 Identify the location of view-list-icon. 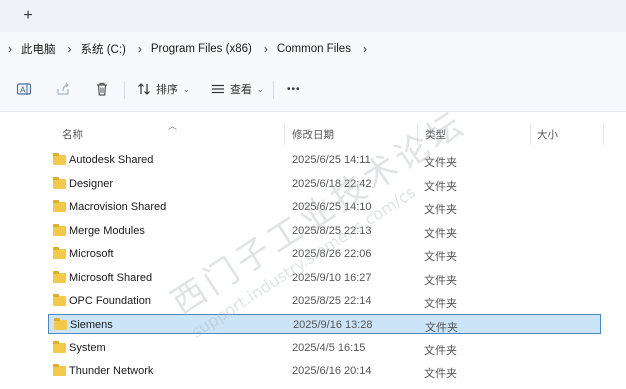
(218, 89).